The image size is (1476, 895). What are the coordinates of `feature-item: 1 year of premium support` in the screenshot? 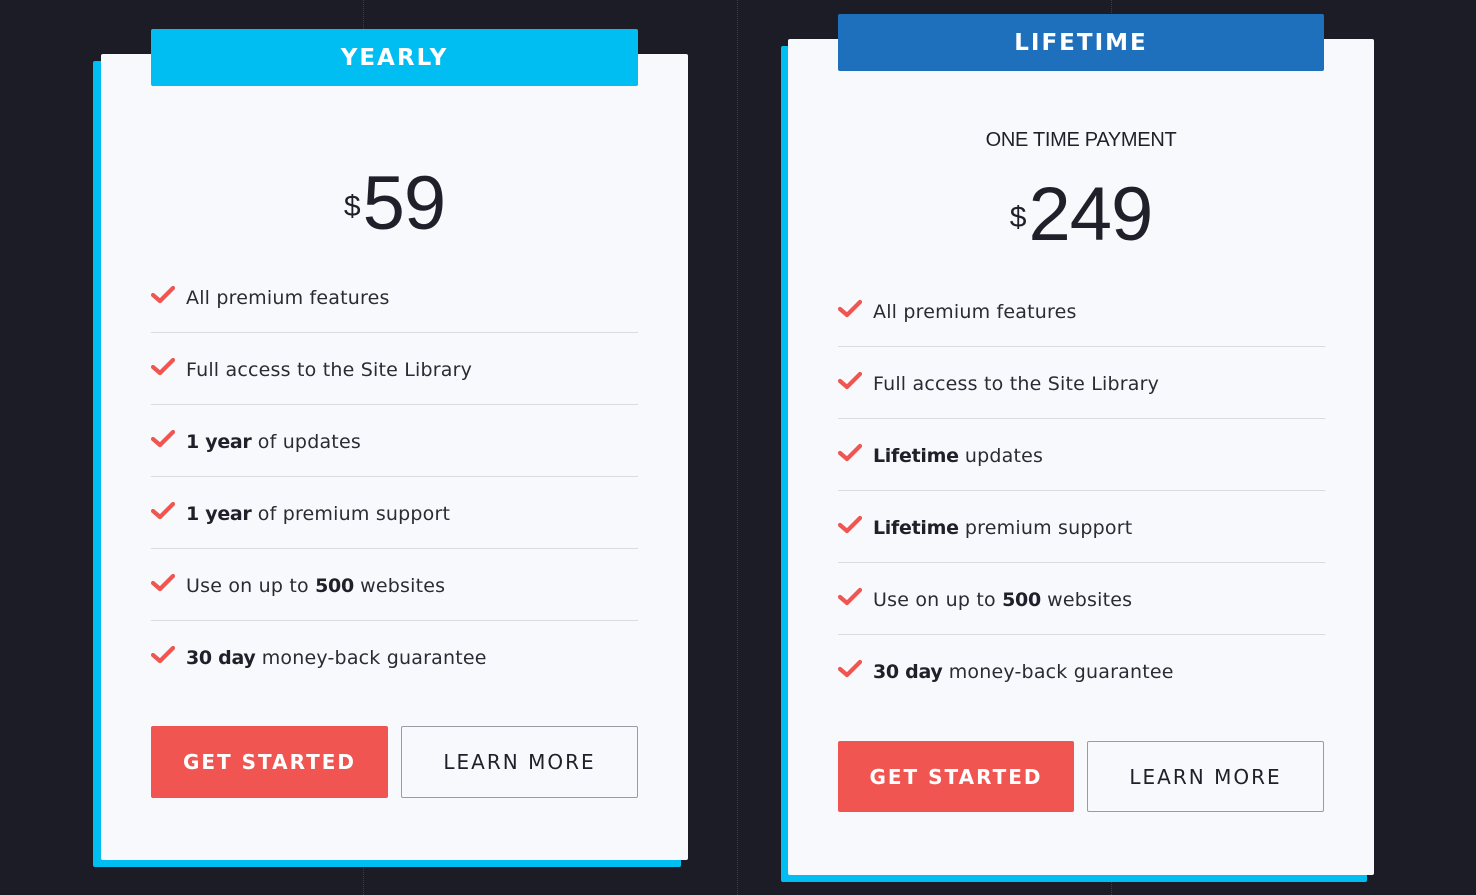 It's located at (394, 513).